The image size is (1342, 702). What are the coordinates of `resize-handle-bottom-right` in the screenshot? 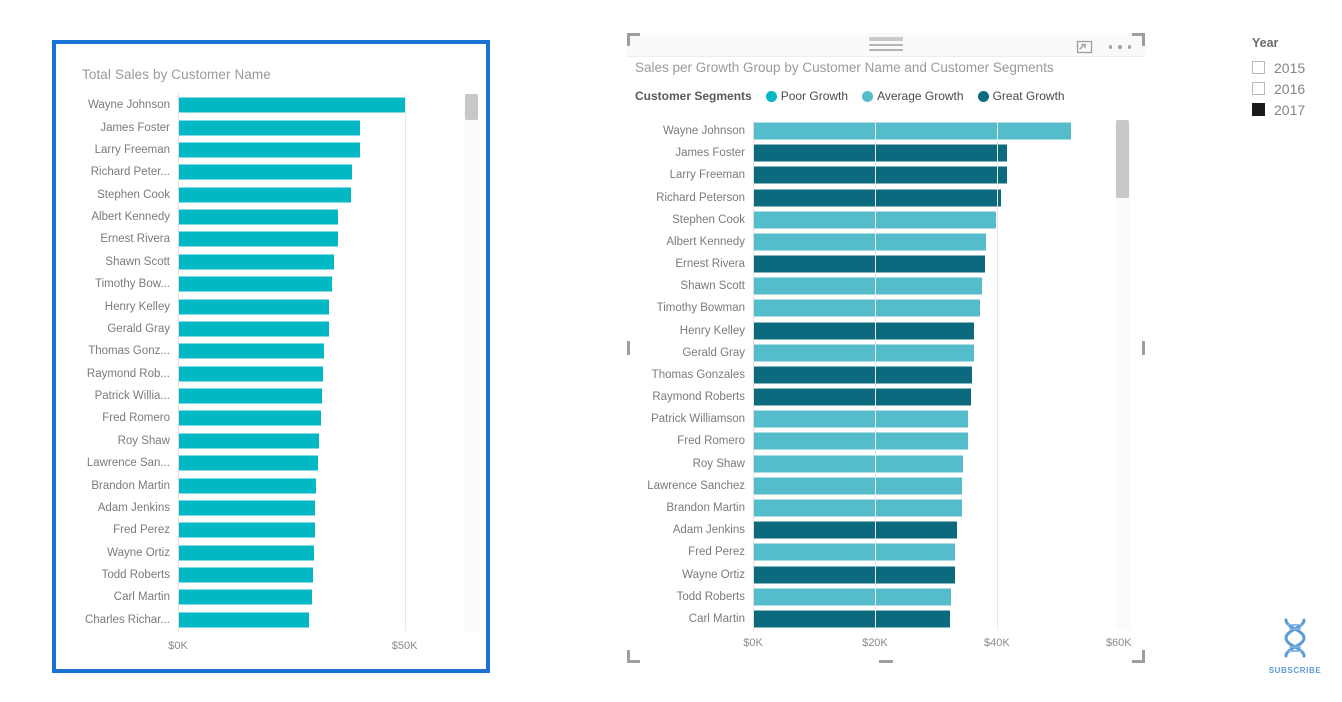 It's located at (1138, 656).